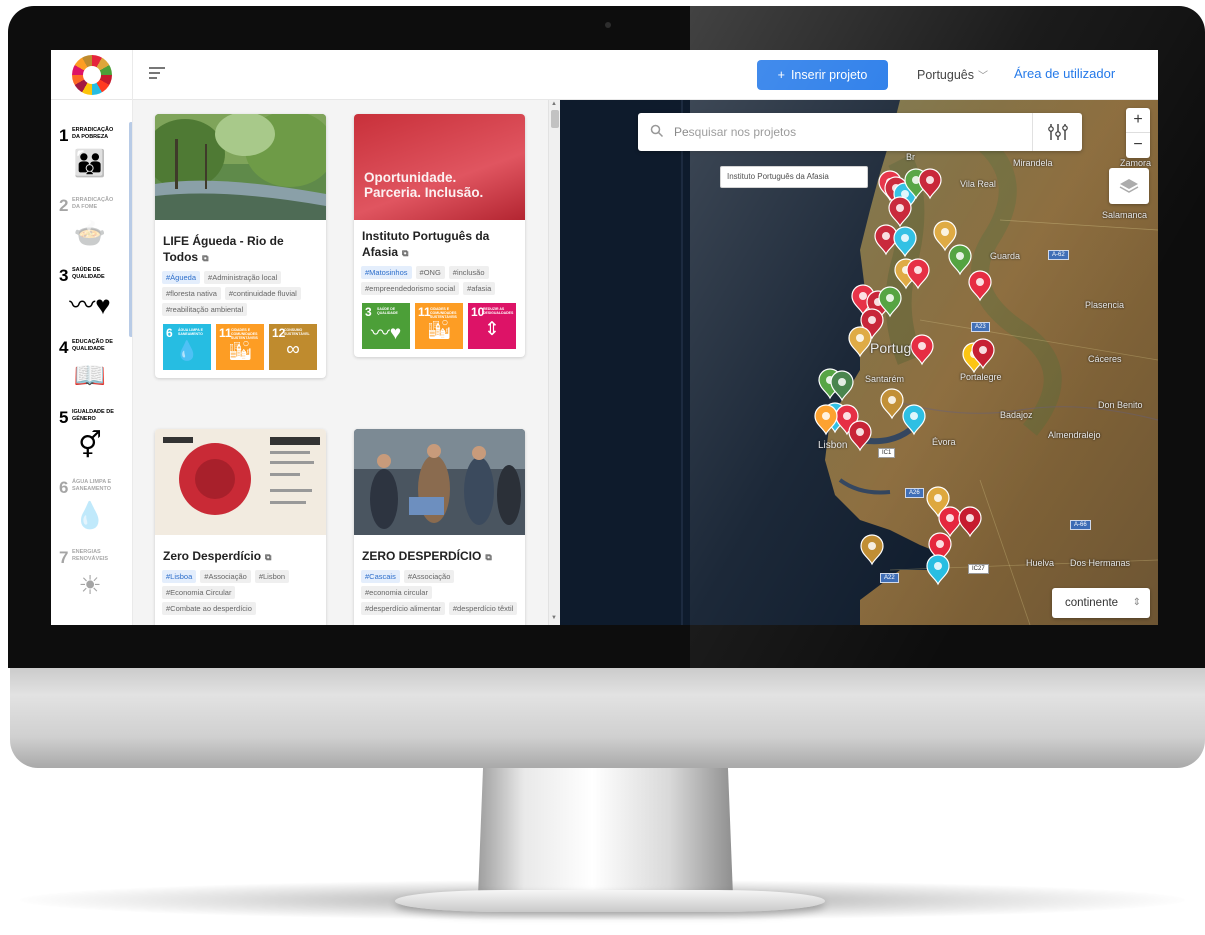 The height and width of the screenshot is (935, 1205). I want to click on project-title: Instituto Português da Afasia ⧉, so click(426, 244).